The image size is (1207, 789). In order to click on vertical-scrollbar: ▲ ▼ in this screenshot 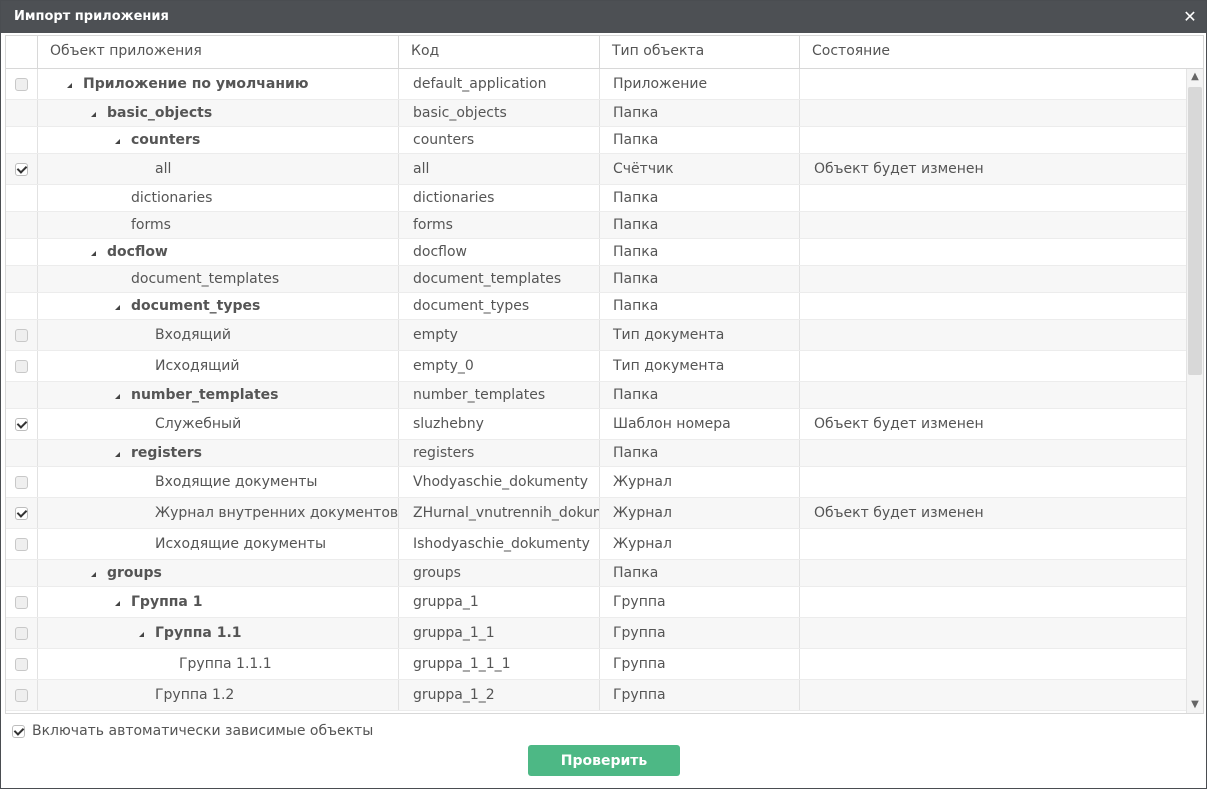, I will do `click(1194, 391)`.